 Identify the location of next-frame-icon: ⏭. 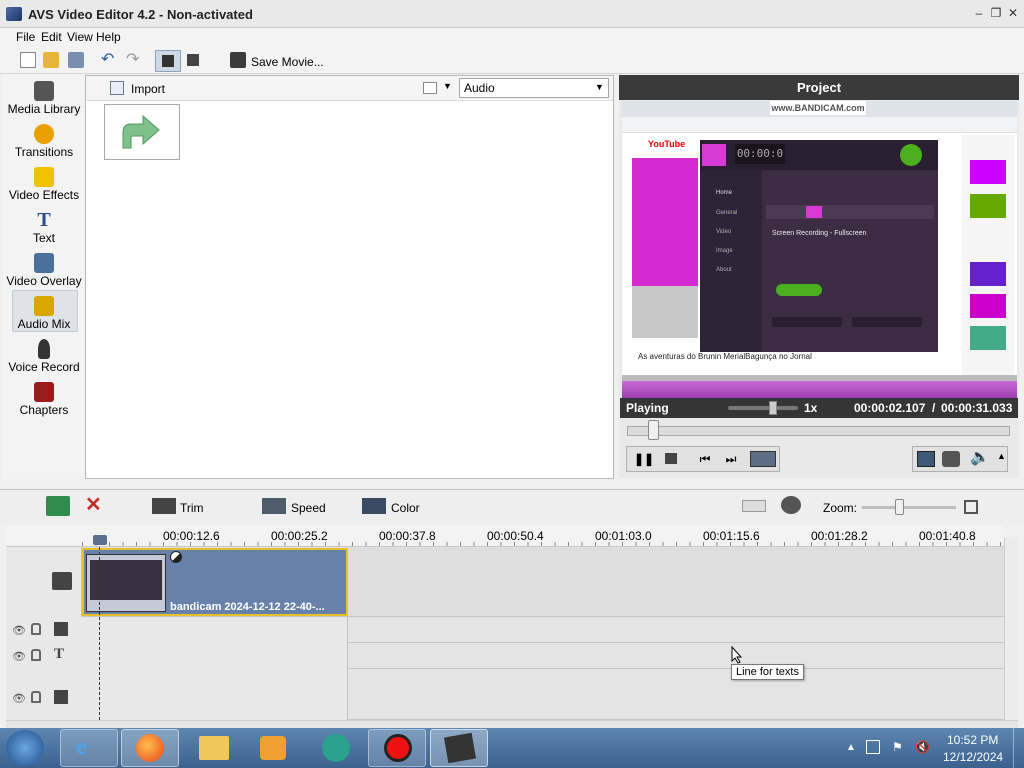
(731, 459).